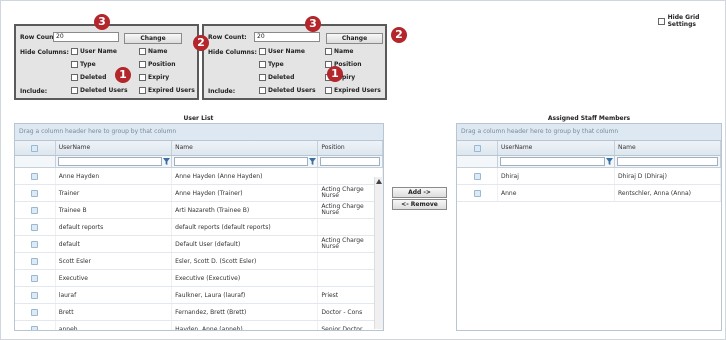 This screenshot has width=726, height=340. What do you see at coordinates (157, 64) in the screenshot?
I see `hide-position-checkbox: Position` at bounding box center [157, 64].